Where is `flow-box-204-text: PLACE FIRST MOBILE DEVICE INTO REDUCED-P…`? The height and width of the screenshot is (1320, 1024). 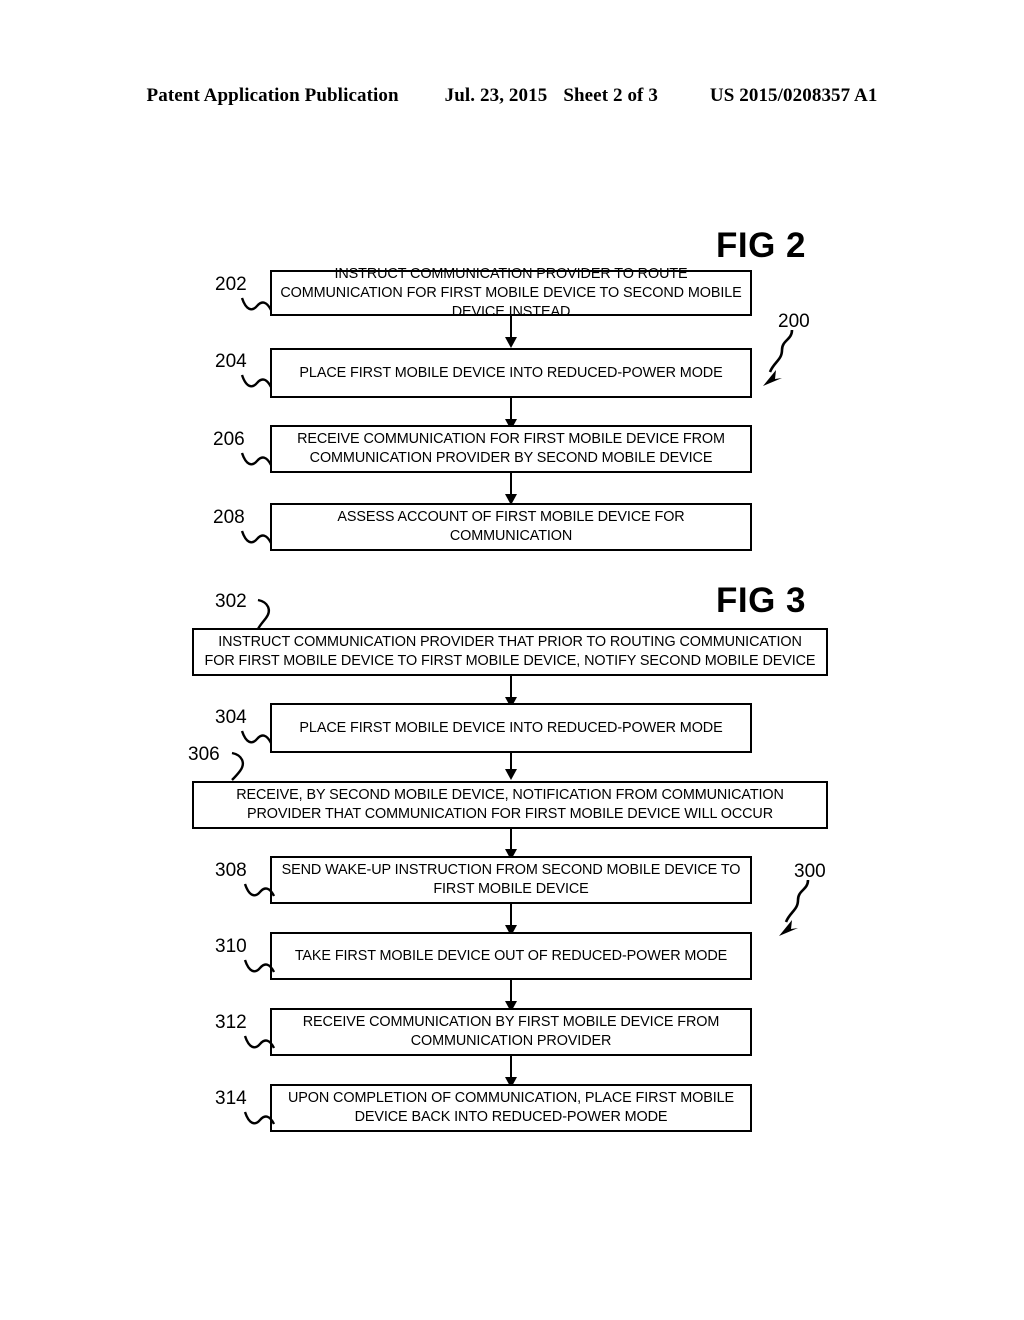
flow-box-204-text: PLACE FIRST MOBILE DEVICE INTO REDUCED-P… is located at coordinates (511, 372).